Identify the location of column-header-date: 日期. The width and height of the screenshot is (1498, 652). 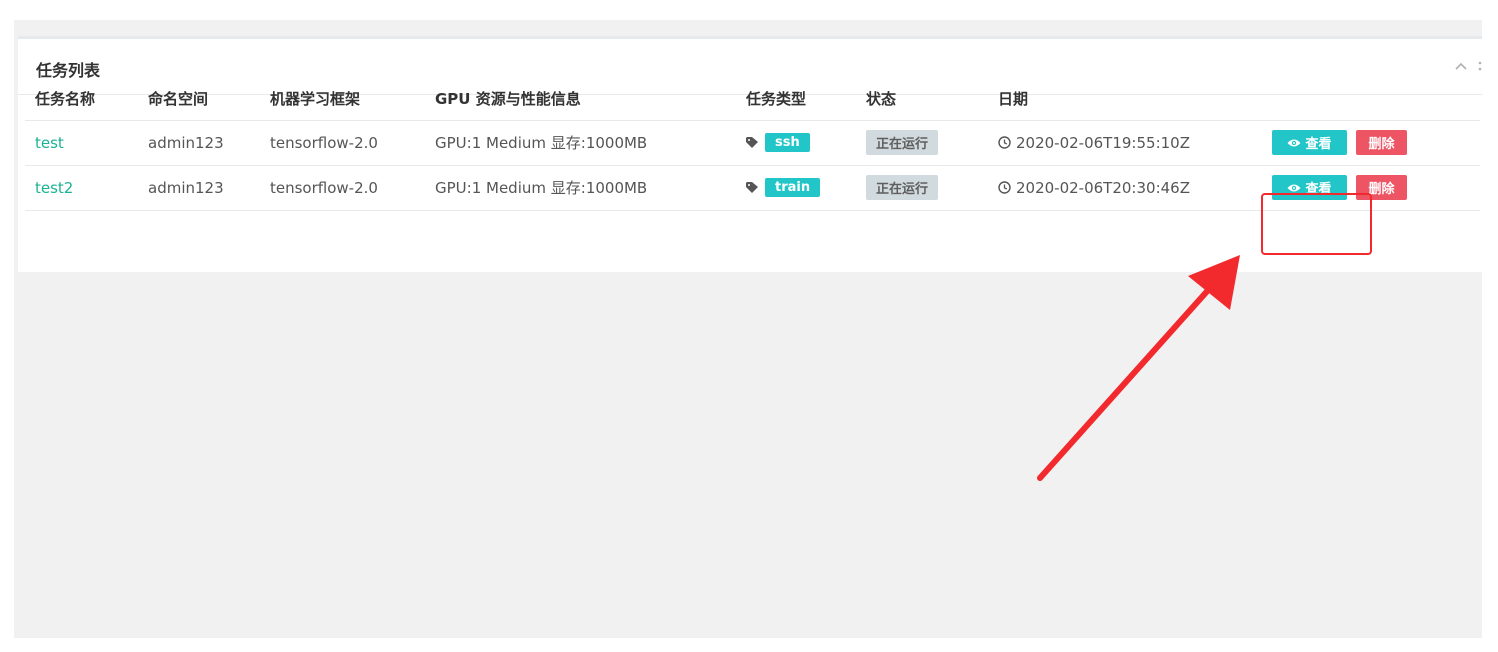
(1125, 99).